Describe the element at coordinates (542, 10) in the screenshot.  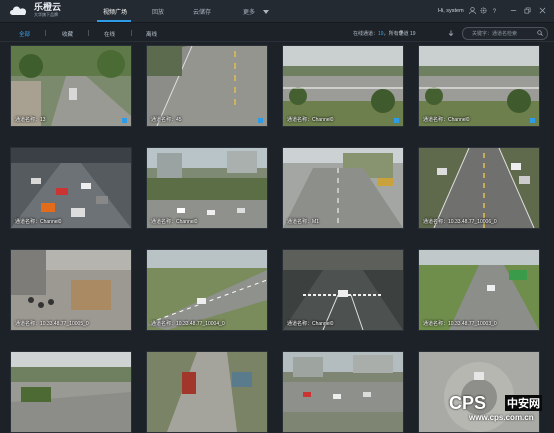
I see `close-icon` at that location.